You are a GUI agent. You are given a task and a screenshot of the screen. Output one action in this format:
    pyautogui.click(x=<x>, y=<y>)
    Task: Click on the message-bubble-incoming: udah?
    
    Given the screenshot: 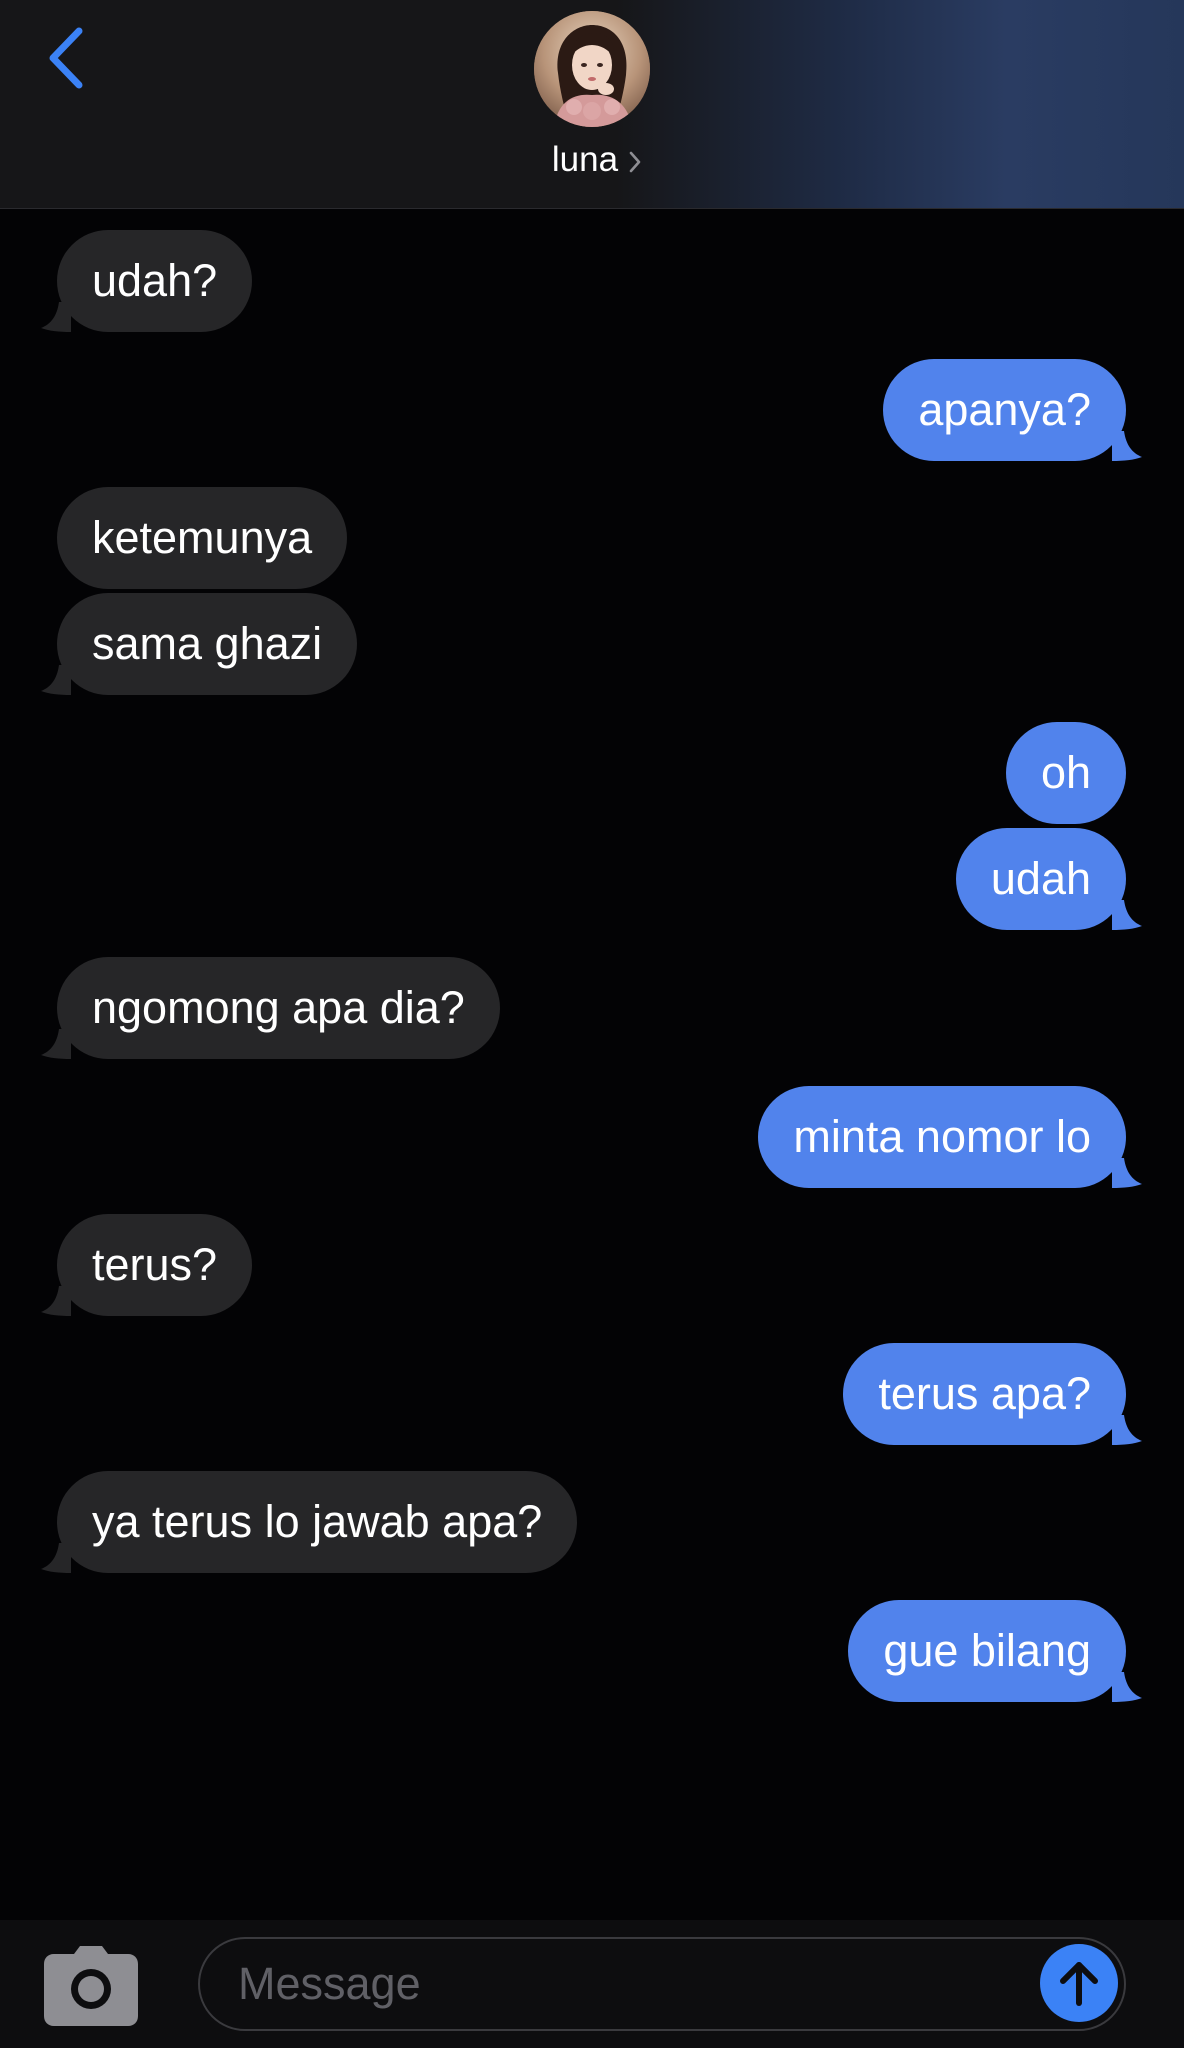 What is the action you would take?
    pyautogui.click(x=147, y=281)
    